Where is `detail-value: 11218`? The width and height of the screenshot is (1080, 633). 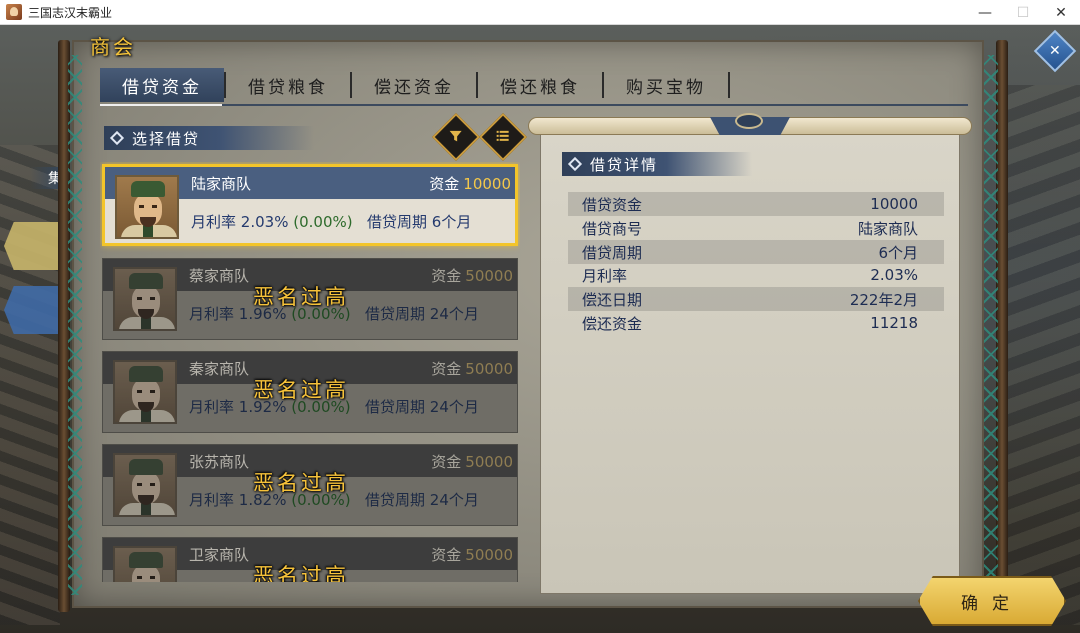 detail-value: 11218 is located at coordinates (894, 323).